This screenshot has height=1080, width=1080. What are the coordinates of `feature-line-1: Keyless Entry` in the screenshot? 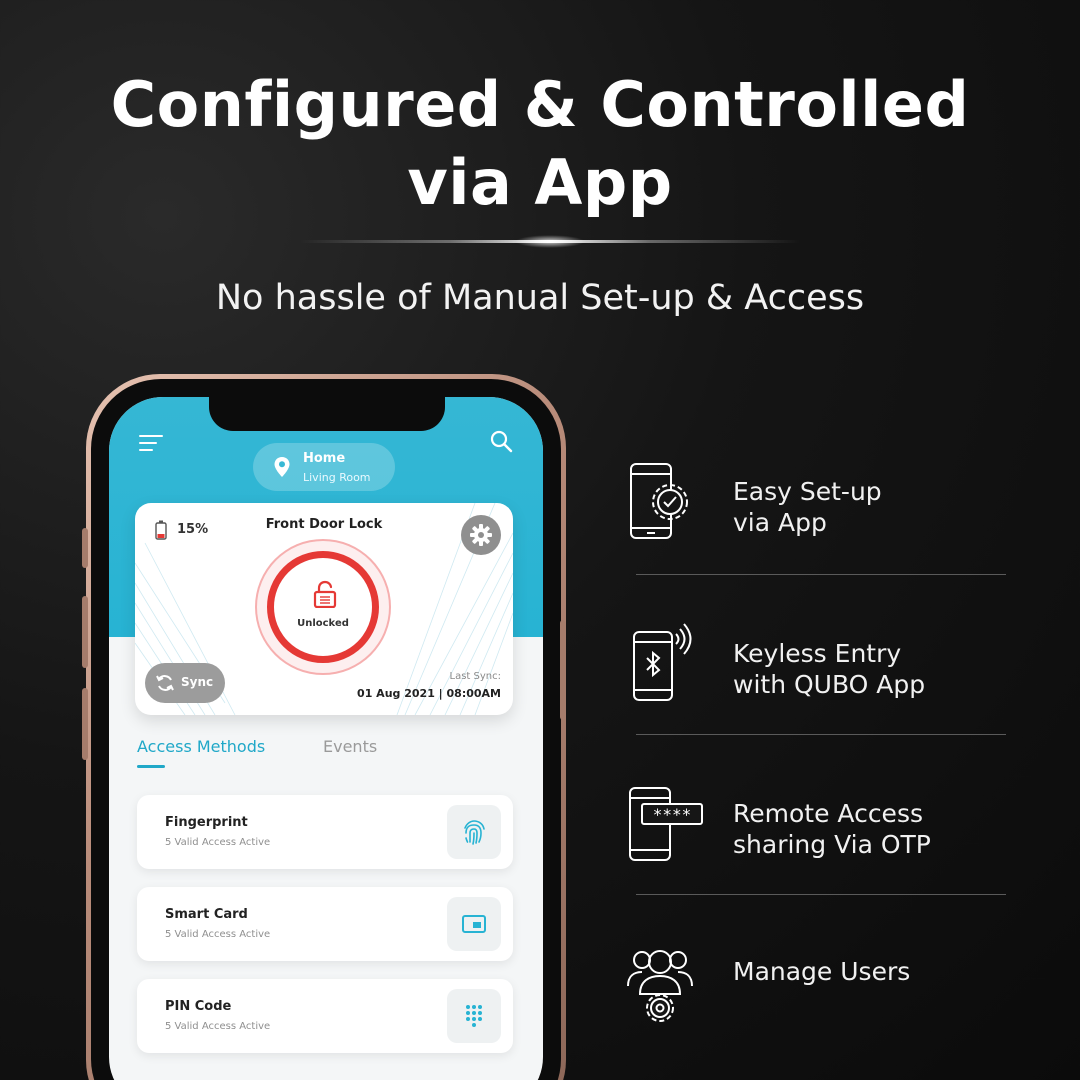 It's located at (817, 653).